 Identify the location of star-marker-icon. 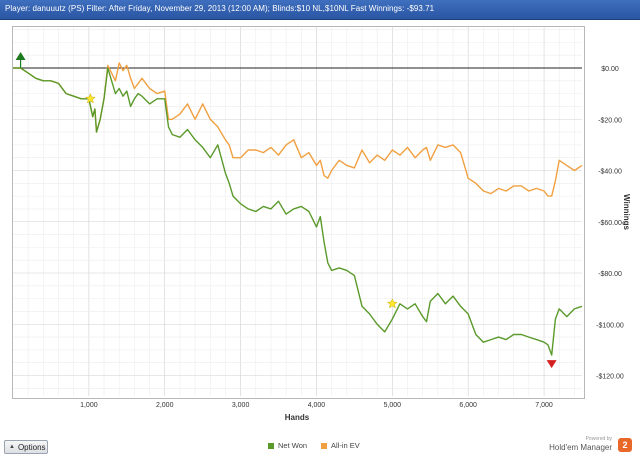
(90, 98).